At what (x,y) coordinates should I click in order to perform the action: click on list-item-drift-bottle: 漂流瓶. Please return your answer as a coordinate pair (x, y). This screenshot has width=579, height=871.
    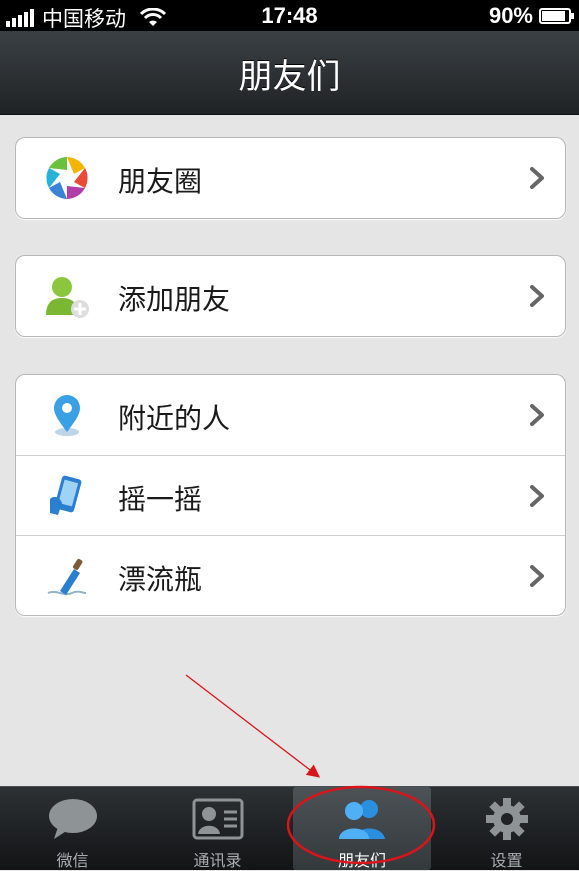
    Looking at the image, I should click on (290, 575).